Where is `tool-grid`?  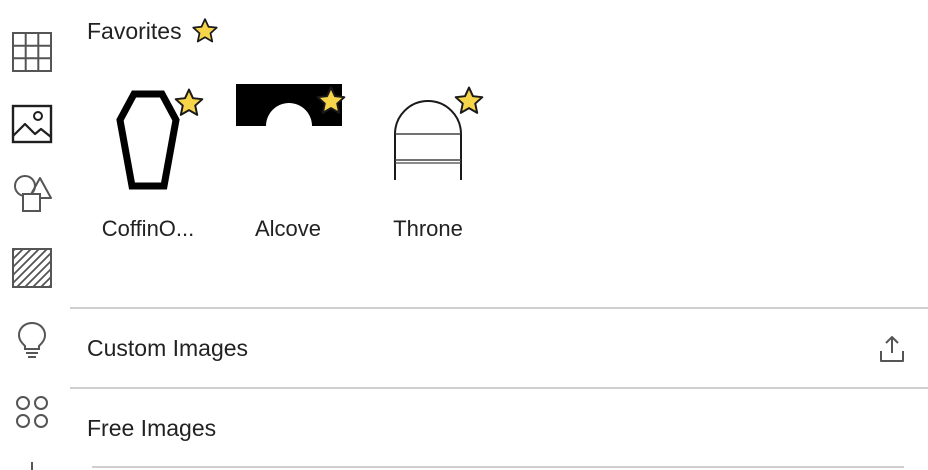
tool-grid is located at coordinates (32, 52).